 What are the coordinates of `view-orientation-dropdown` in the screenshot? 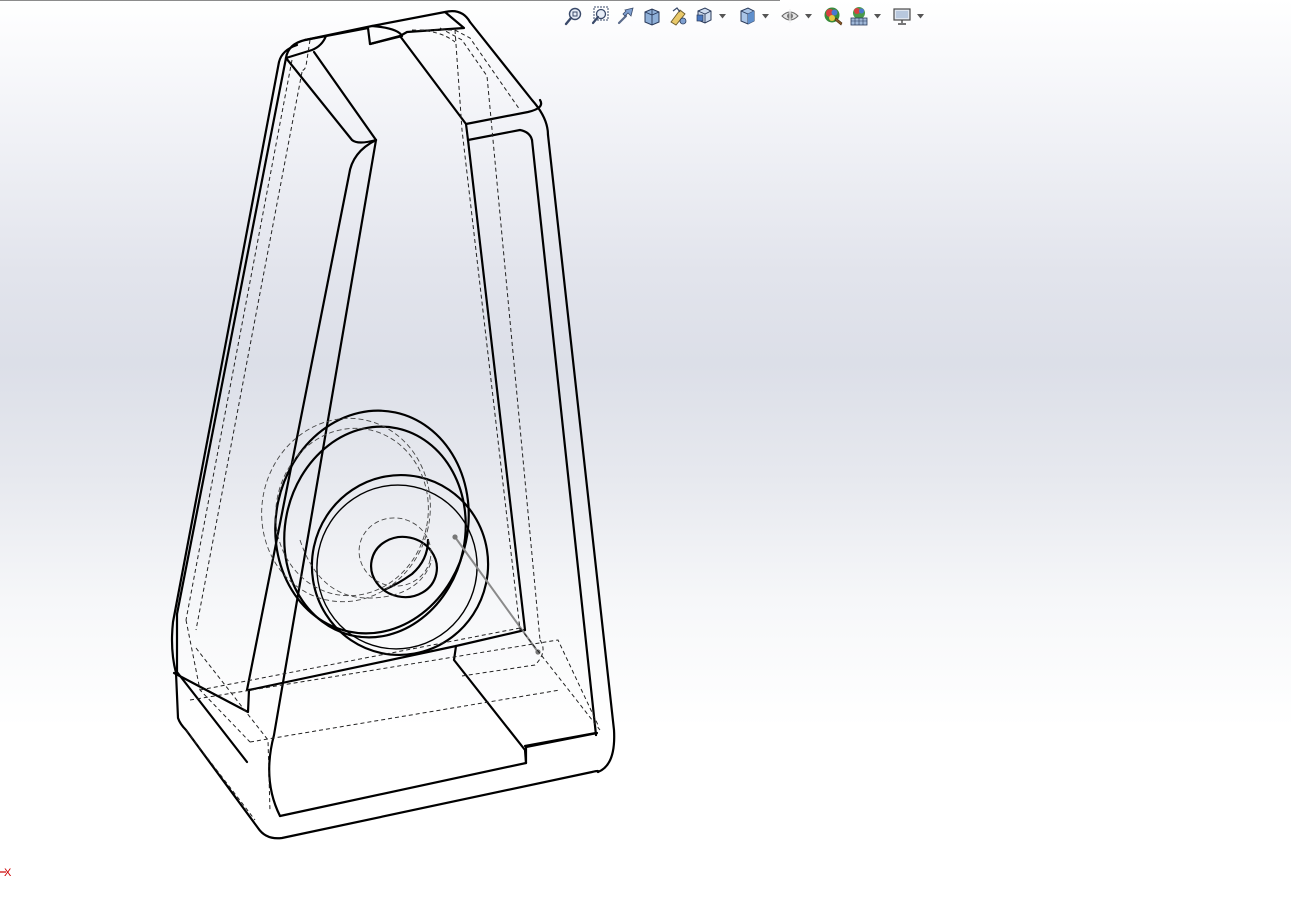 It's located at (722, 16).